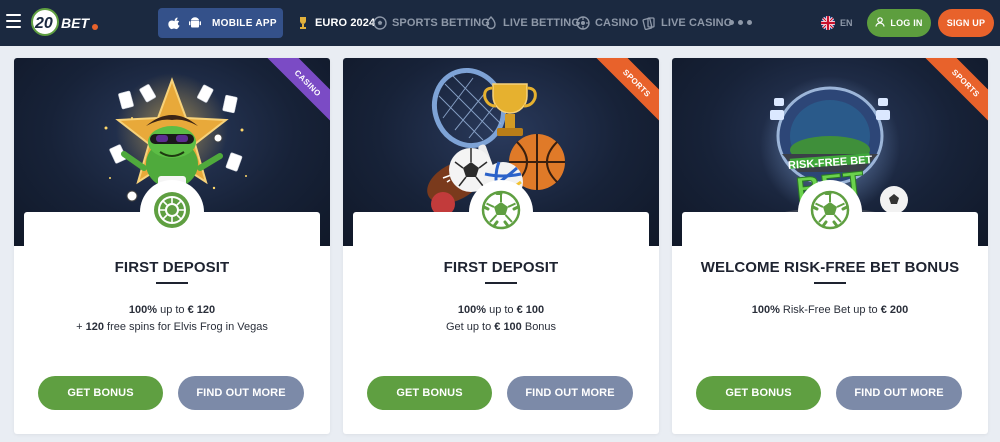 This screenshot has width=1000, height=442. Describe the element at coordinates (649, 23) in the screenshot. I see `cards-icon` at that location.